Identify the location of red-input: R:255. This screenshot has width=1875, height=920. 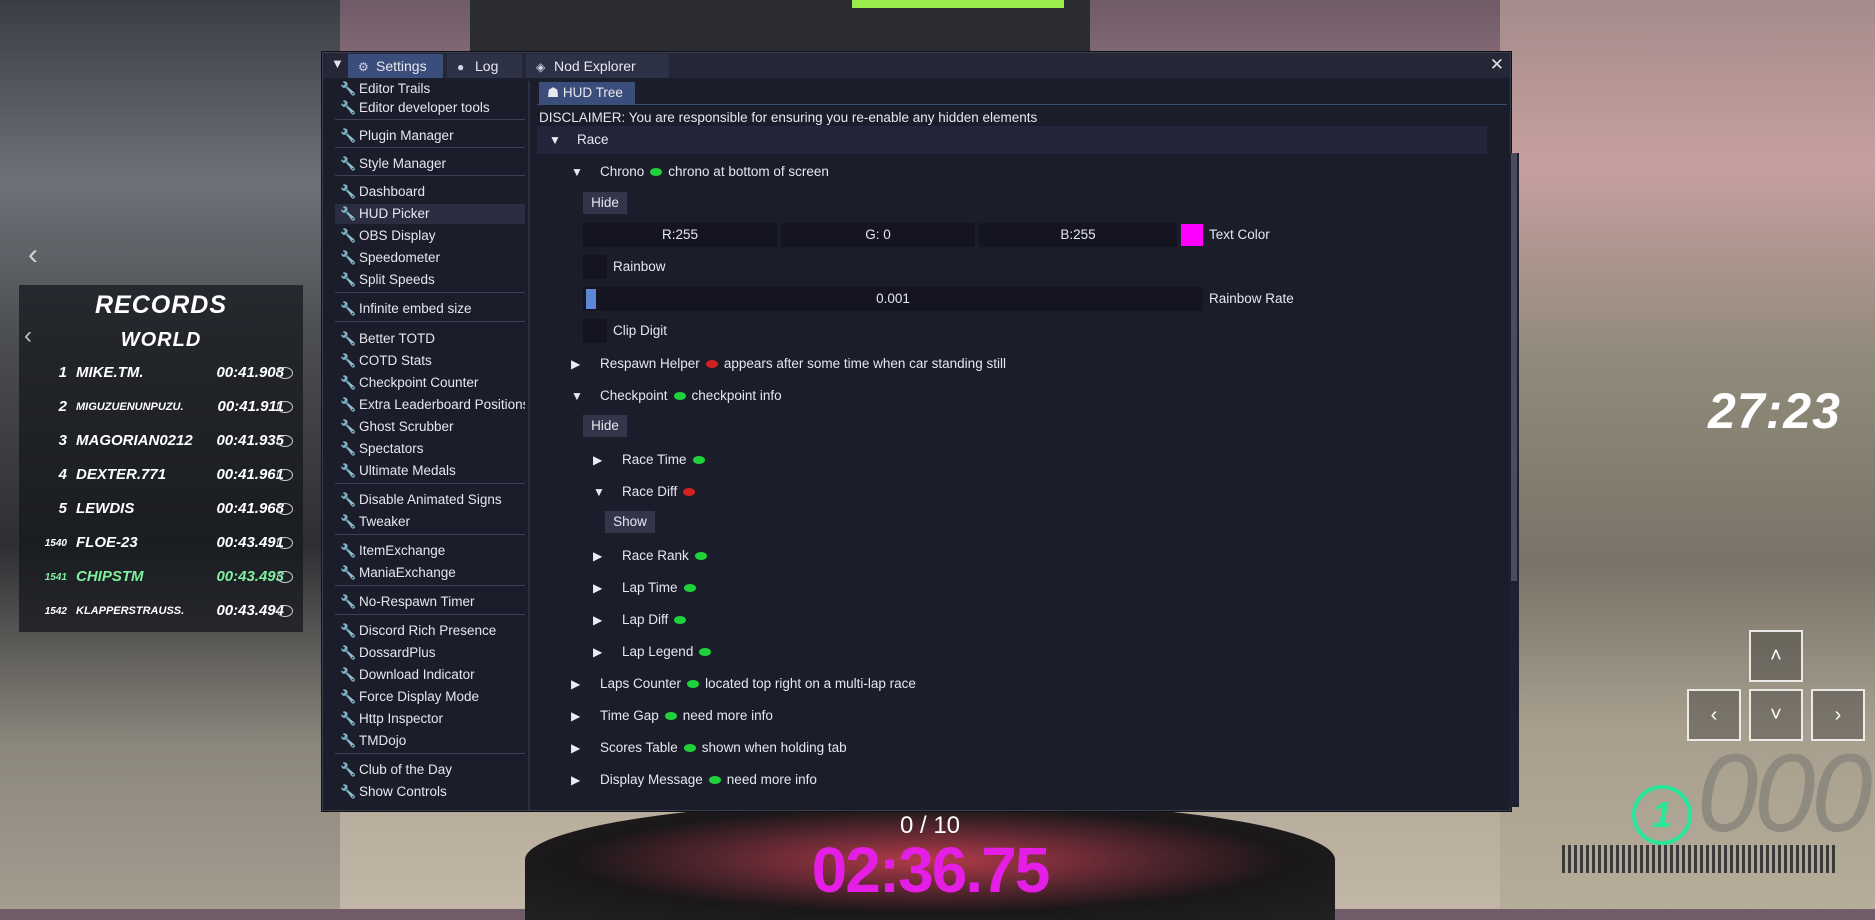
(680, 235).